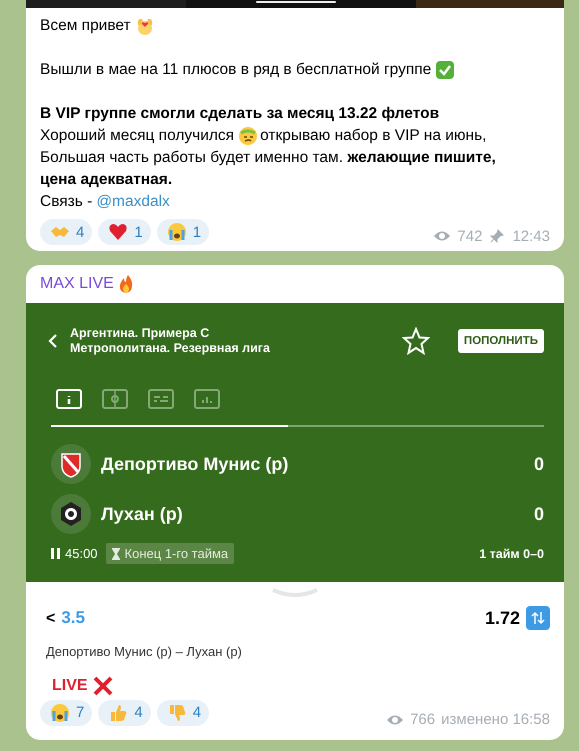 The width and height of the screenshot is (579, 751). Describe the element at coordinates (531, 236) in the screenshot. I see `message-time: 12:43` at that location.